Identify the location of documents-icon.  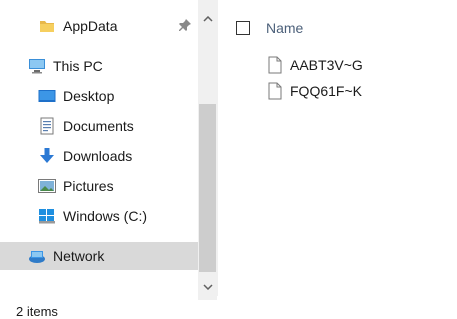
(47, 126).